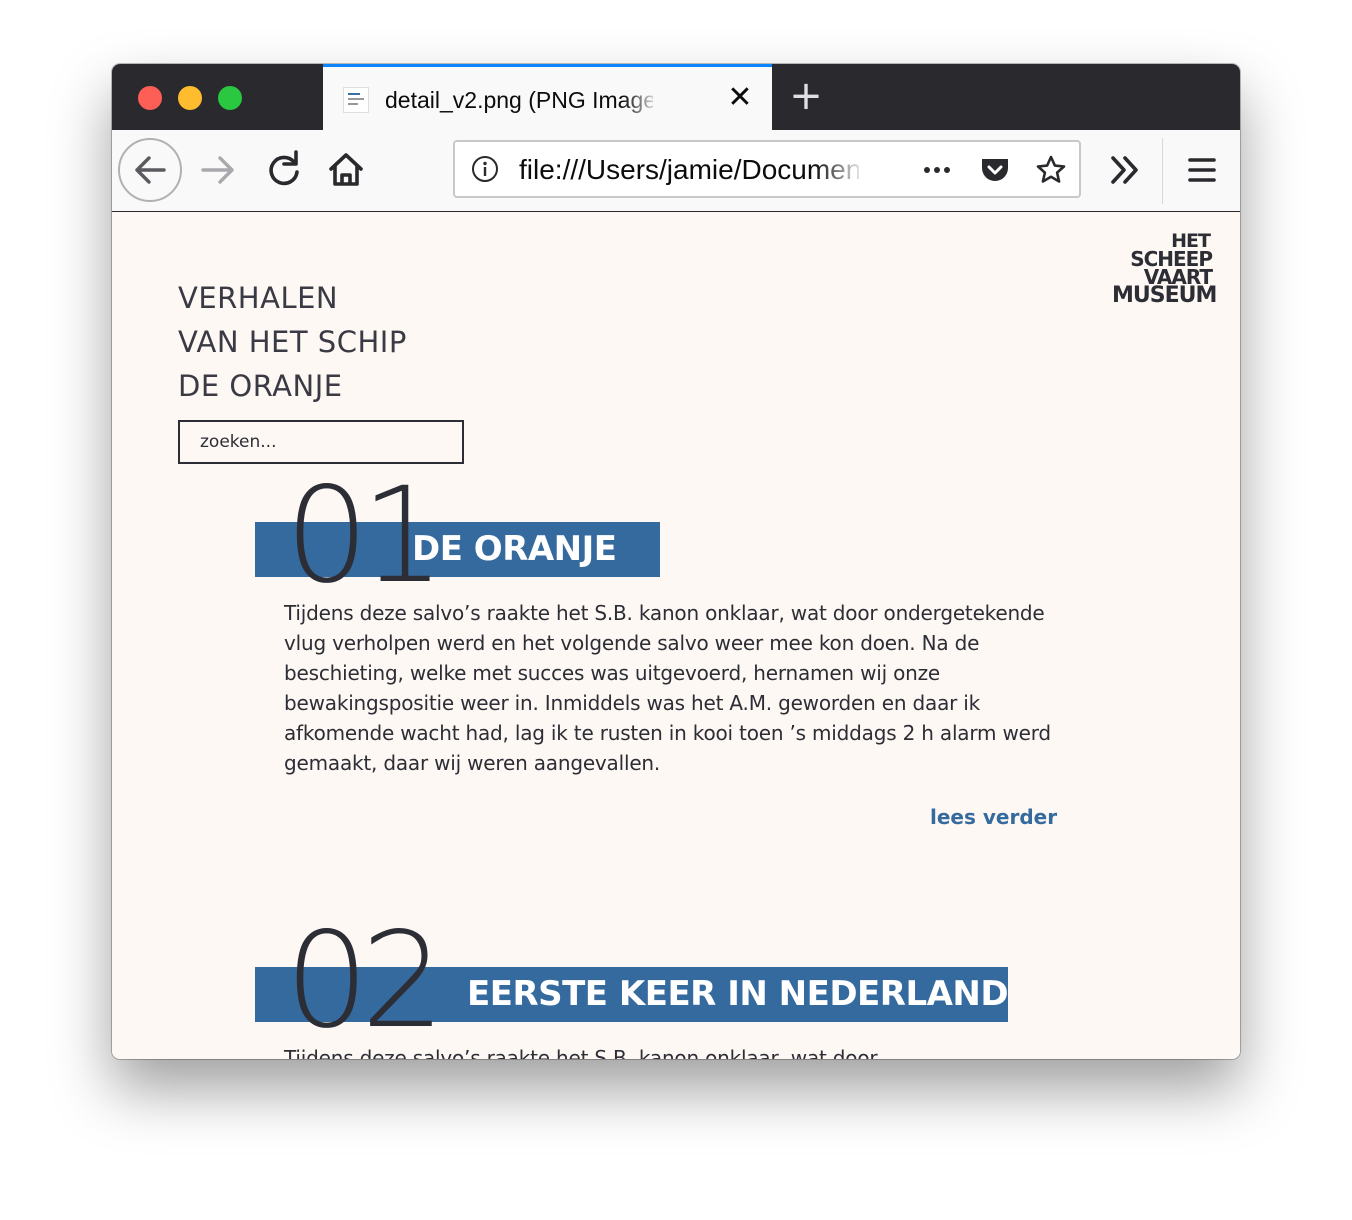  Describe the element at coordinates (1164, 270) in the screenshot. I see `museum-logo: HET SCHEEP VAART MUSEUM` at that location.